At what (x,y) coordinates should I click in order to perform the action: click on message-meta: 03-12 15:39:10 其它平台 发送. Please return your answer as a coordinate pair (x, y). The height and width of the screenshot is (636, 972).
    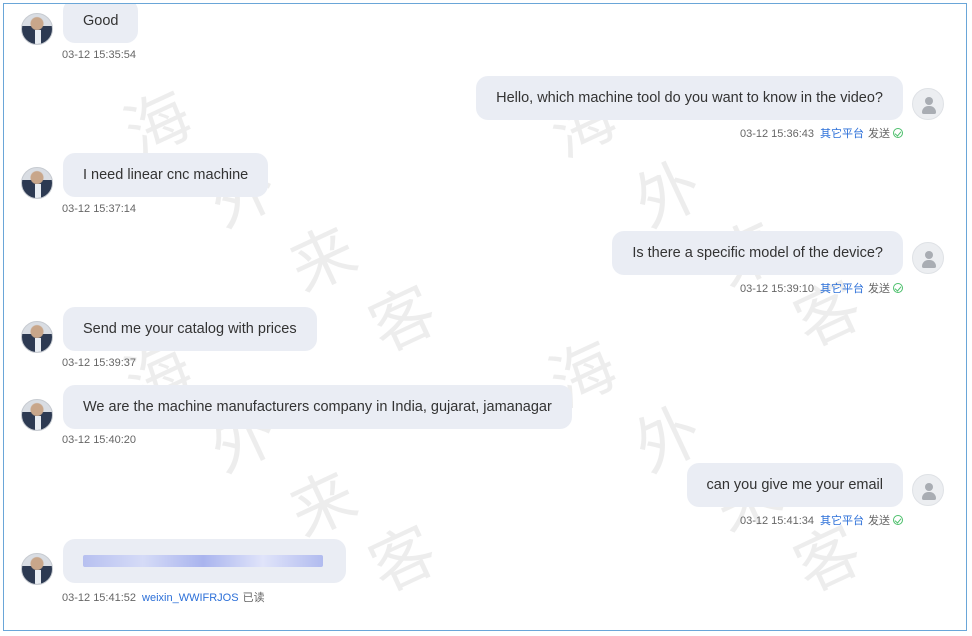
    Looking at the image, I should click on (821, 288).